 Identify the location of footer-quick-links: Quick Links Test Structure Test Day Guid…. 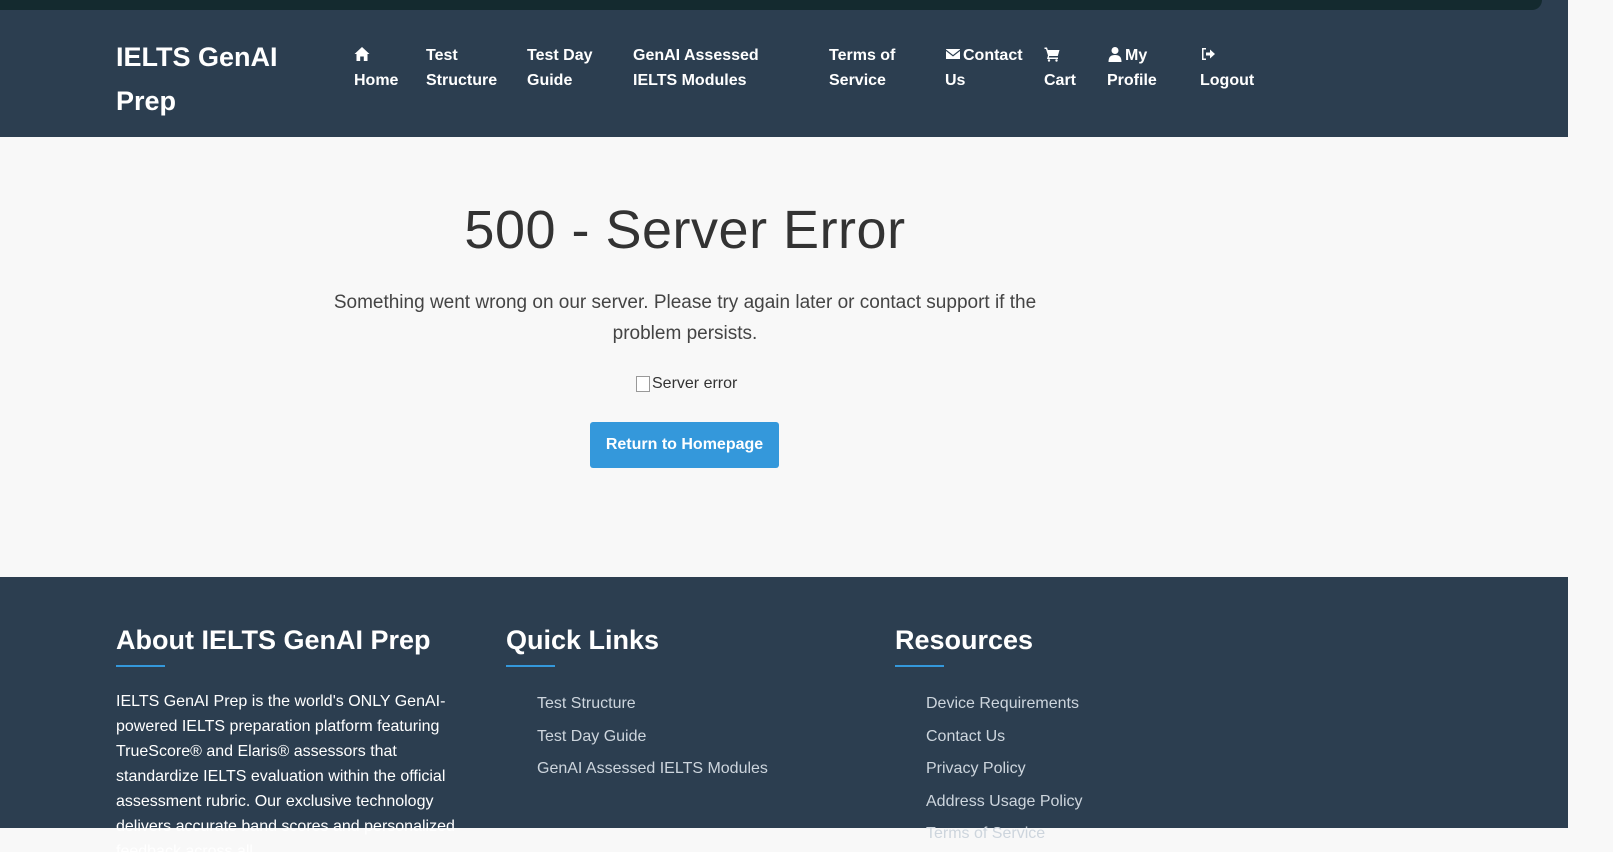
(637, 703).